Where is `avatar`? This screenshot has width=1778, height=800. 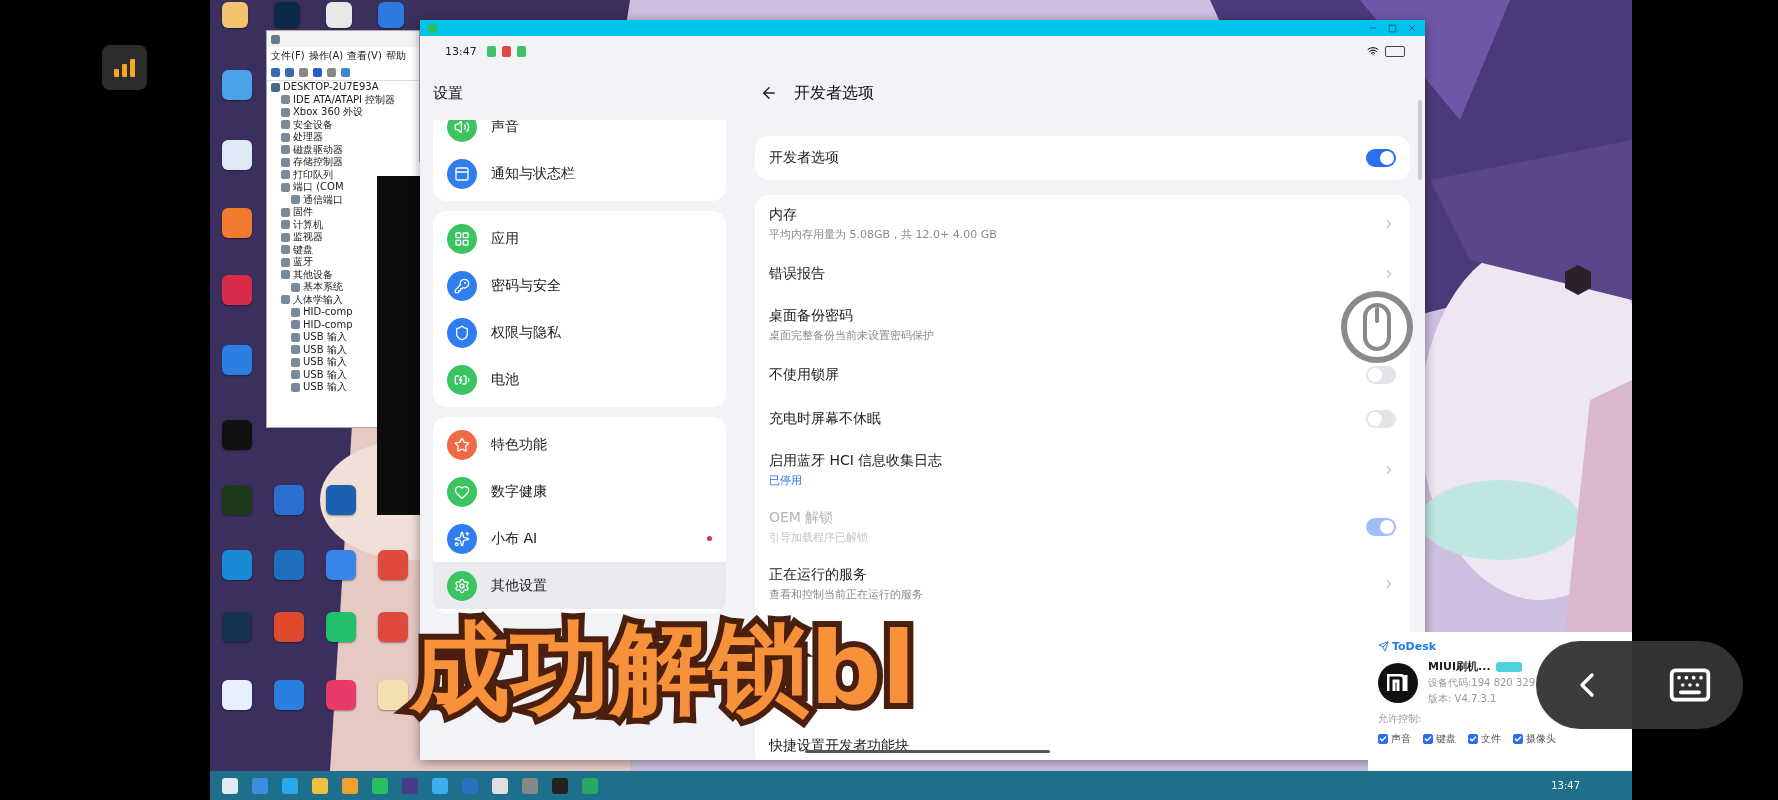
avatar is located at coordinates (1398, 682).